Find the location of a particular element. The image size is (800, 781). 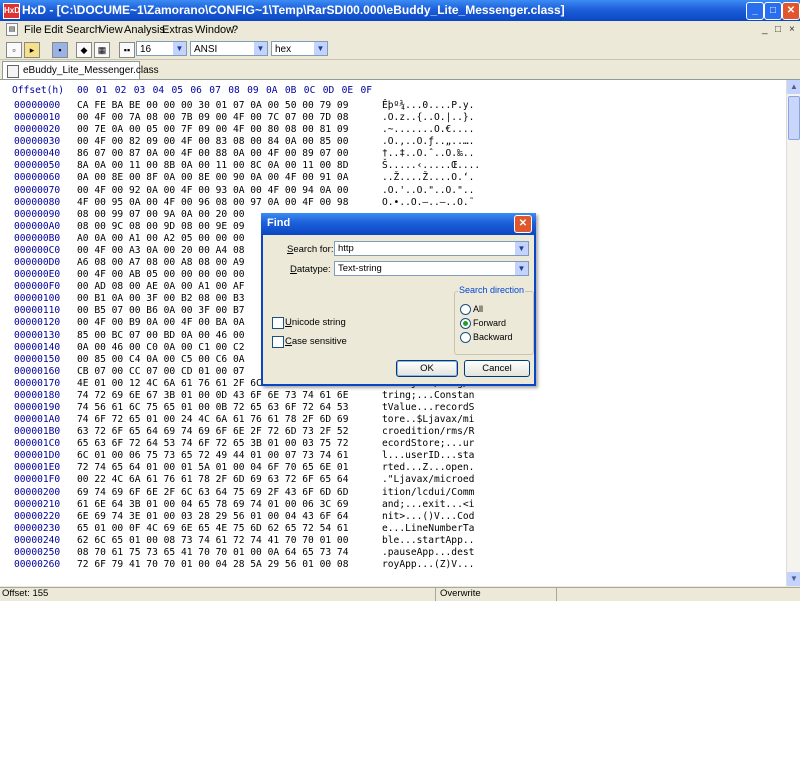

minimize-button: _ is located at coordinates (755, 11).